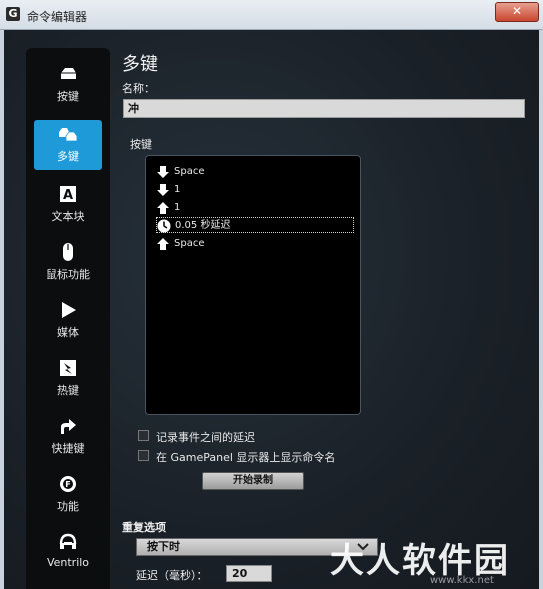 This screenshot has width=543, height=589. Describe the element at coordinates (68, 85) in the screenshot. I see `sidebar-item-key: 按键` at that location.